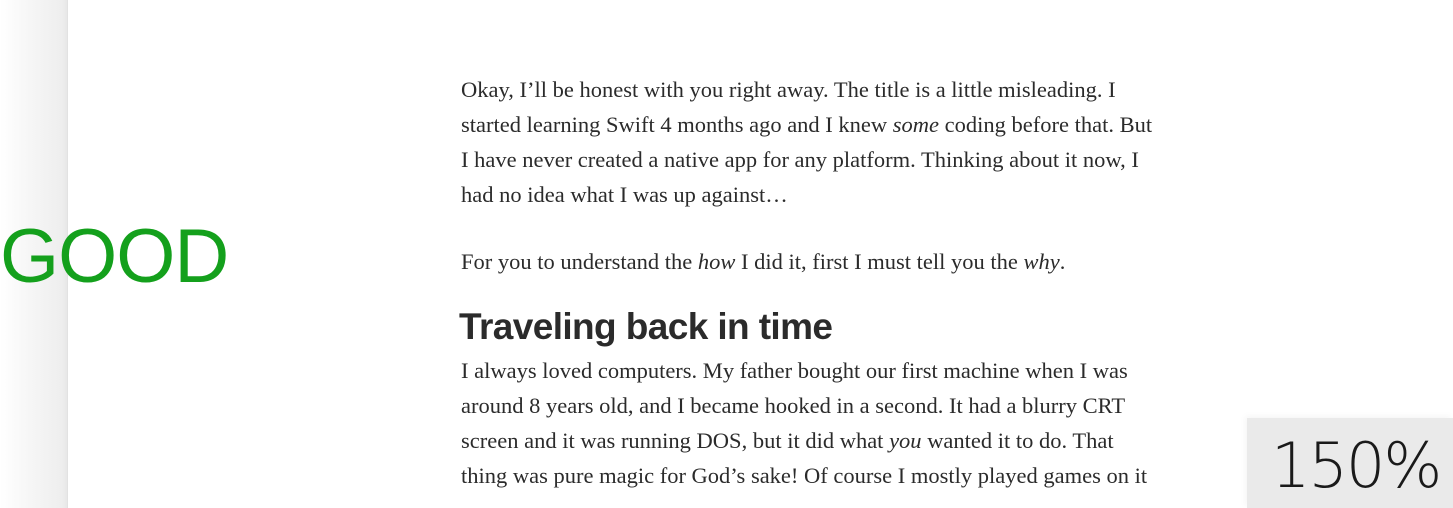 The image size is (1453, 508). What do you see at coordinates (1017, 440) in the screenshot?
I see `text-line: wanted it to do. That` at bounding box center [1017, 440].